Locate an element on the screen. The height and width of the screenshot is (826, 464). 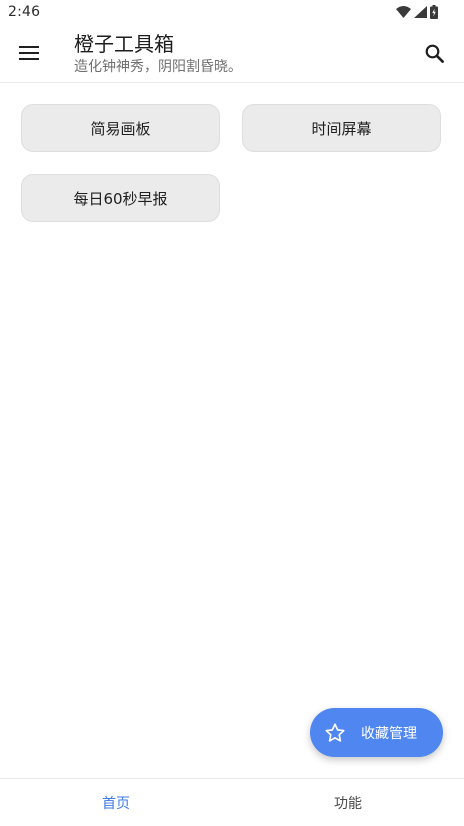
status-bar: 2:46 is located at coordinates (232, 13).